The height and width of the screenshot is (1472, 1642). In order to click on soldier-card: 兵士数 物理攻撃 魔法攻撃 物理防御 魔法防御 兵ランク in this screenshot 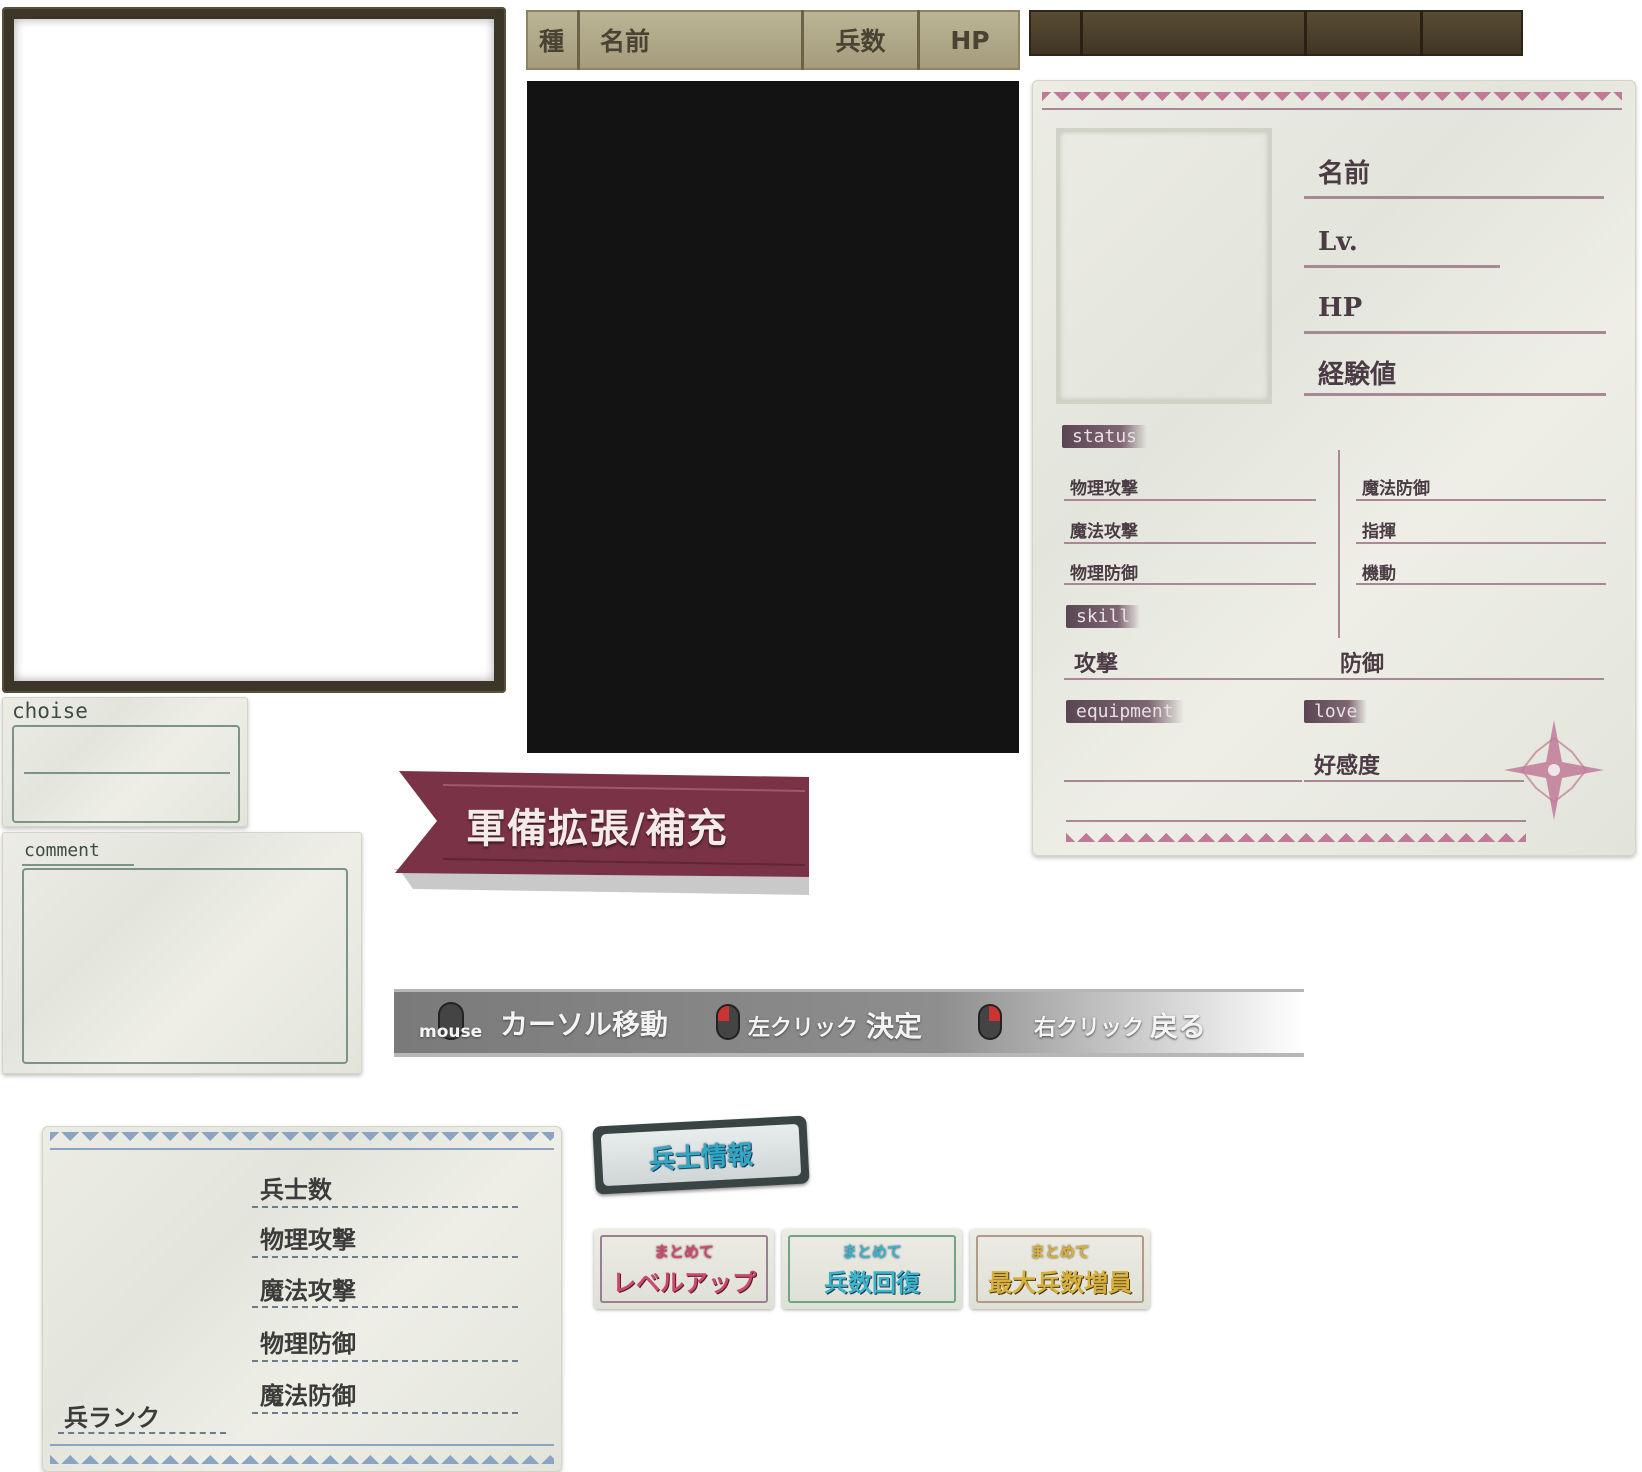, I will do `click(302, 1299)`.